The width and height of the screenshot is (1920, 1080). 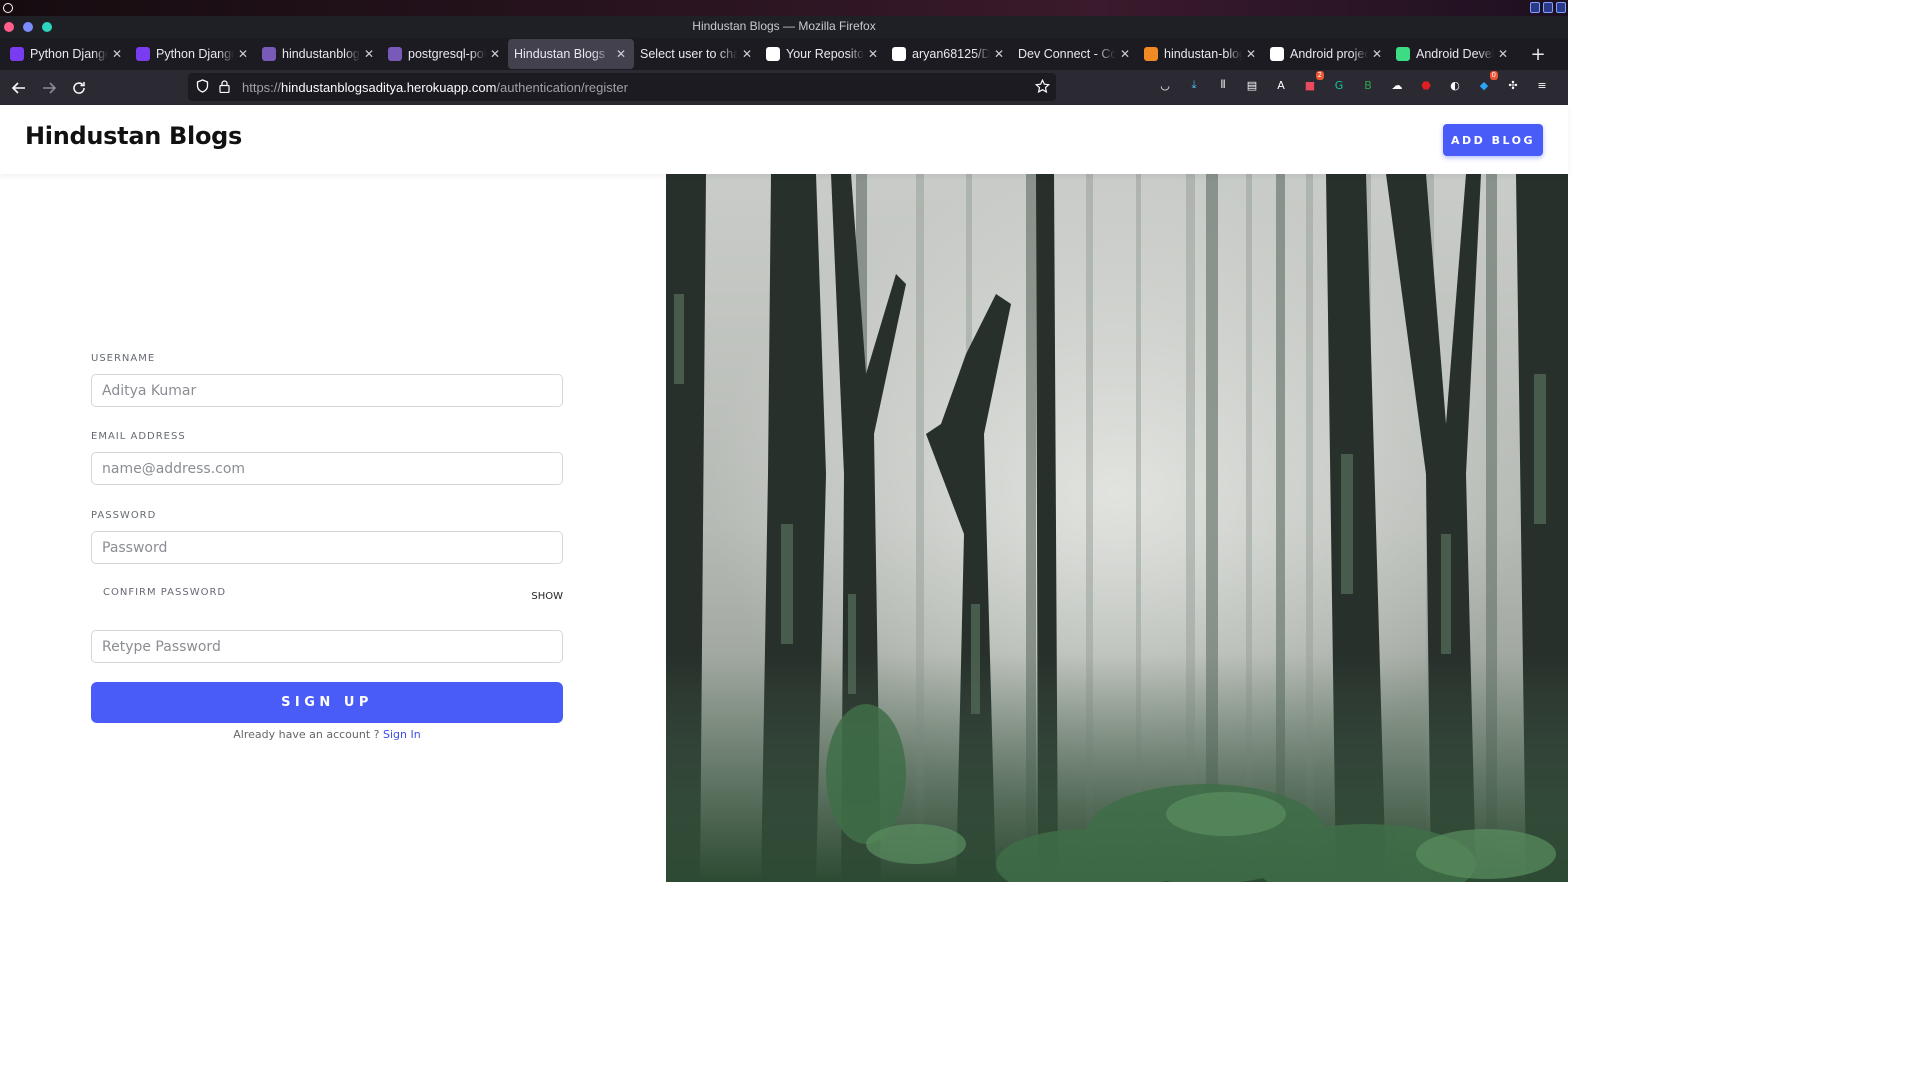 What do you see at coordinates (784, 8) in the screenshot?
I see `os-top-bar` at bounding box center [784, 8].